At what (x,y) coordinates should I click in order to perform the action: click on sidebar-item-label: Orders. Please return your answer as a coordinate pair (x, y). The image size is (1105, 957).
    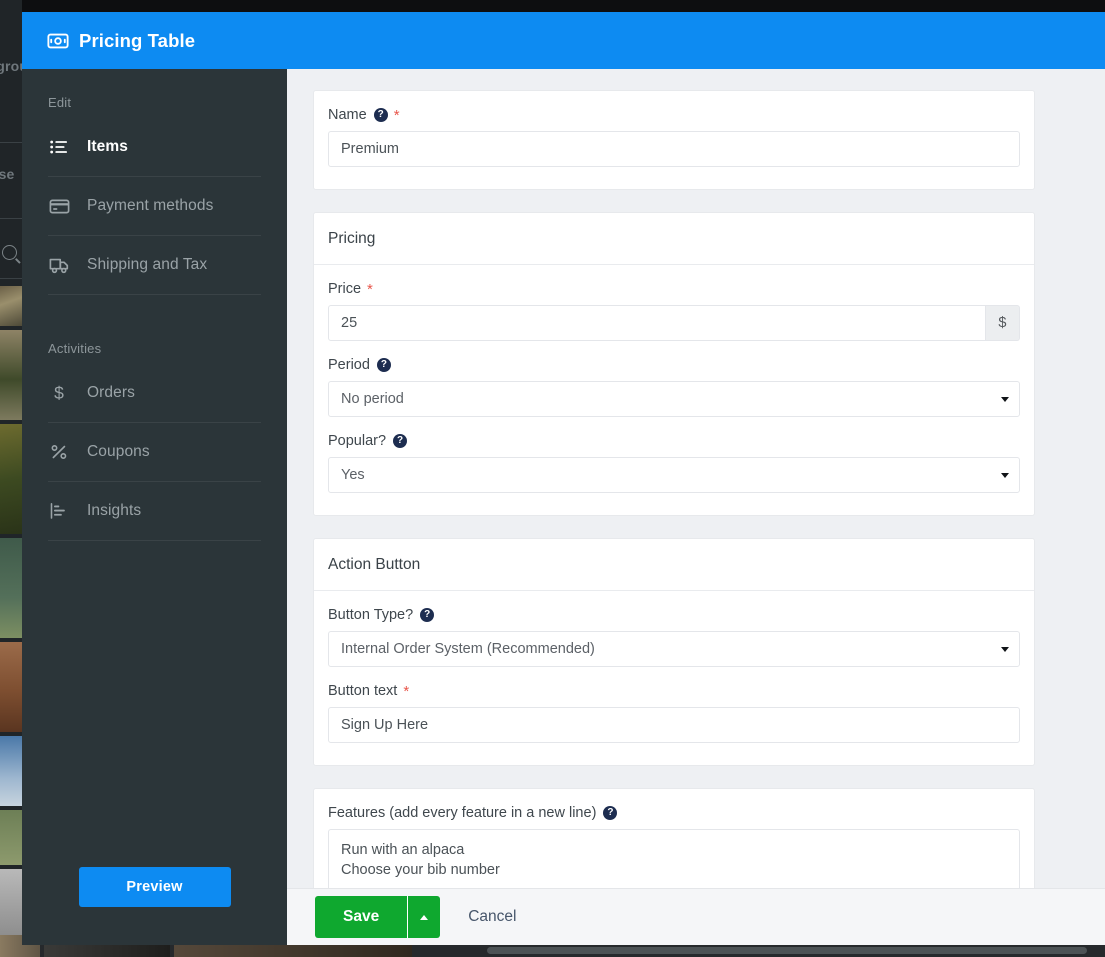
    Looking at the image, I should click on (111, 392).